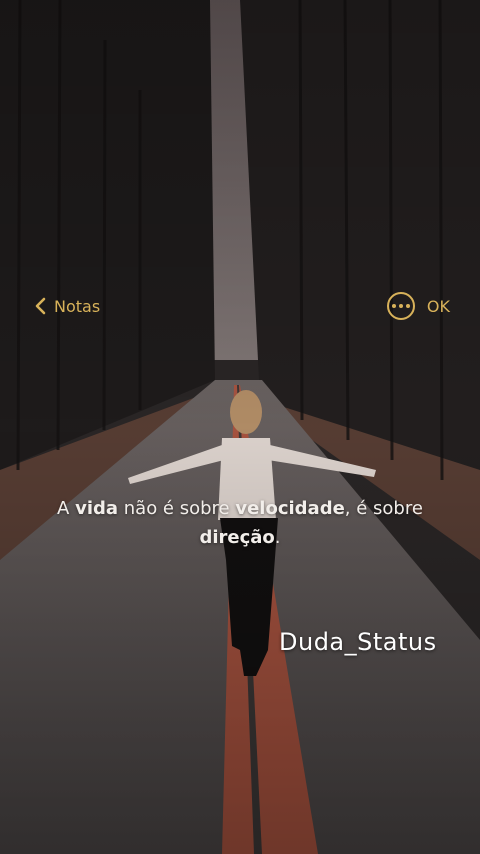 The image size is (480, 854). Describe the element at coordinates (418, 306) in the screenshot. I see `nav-actions: OK` at that location.